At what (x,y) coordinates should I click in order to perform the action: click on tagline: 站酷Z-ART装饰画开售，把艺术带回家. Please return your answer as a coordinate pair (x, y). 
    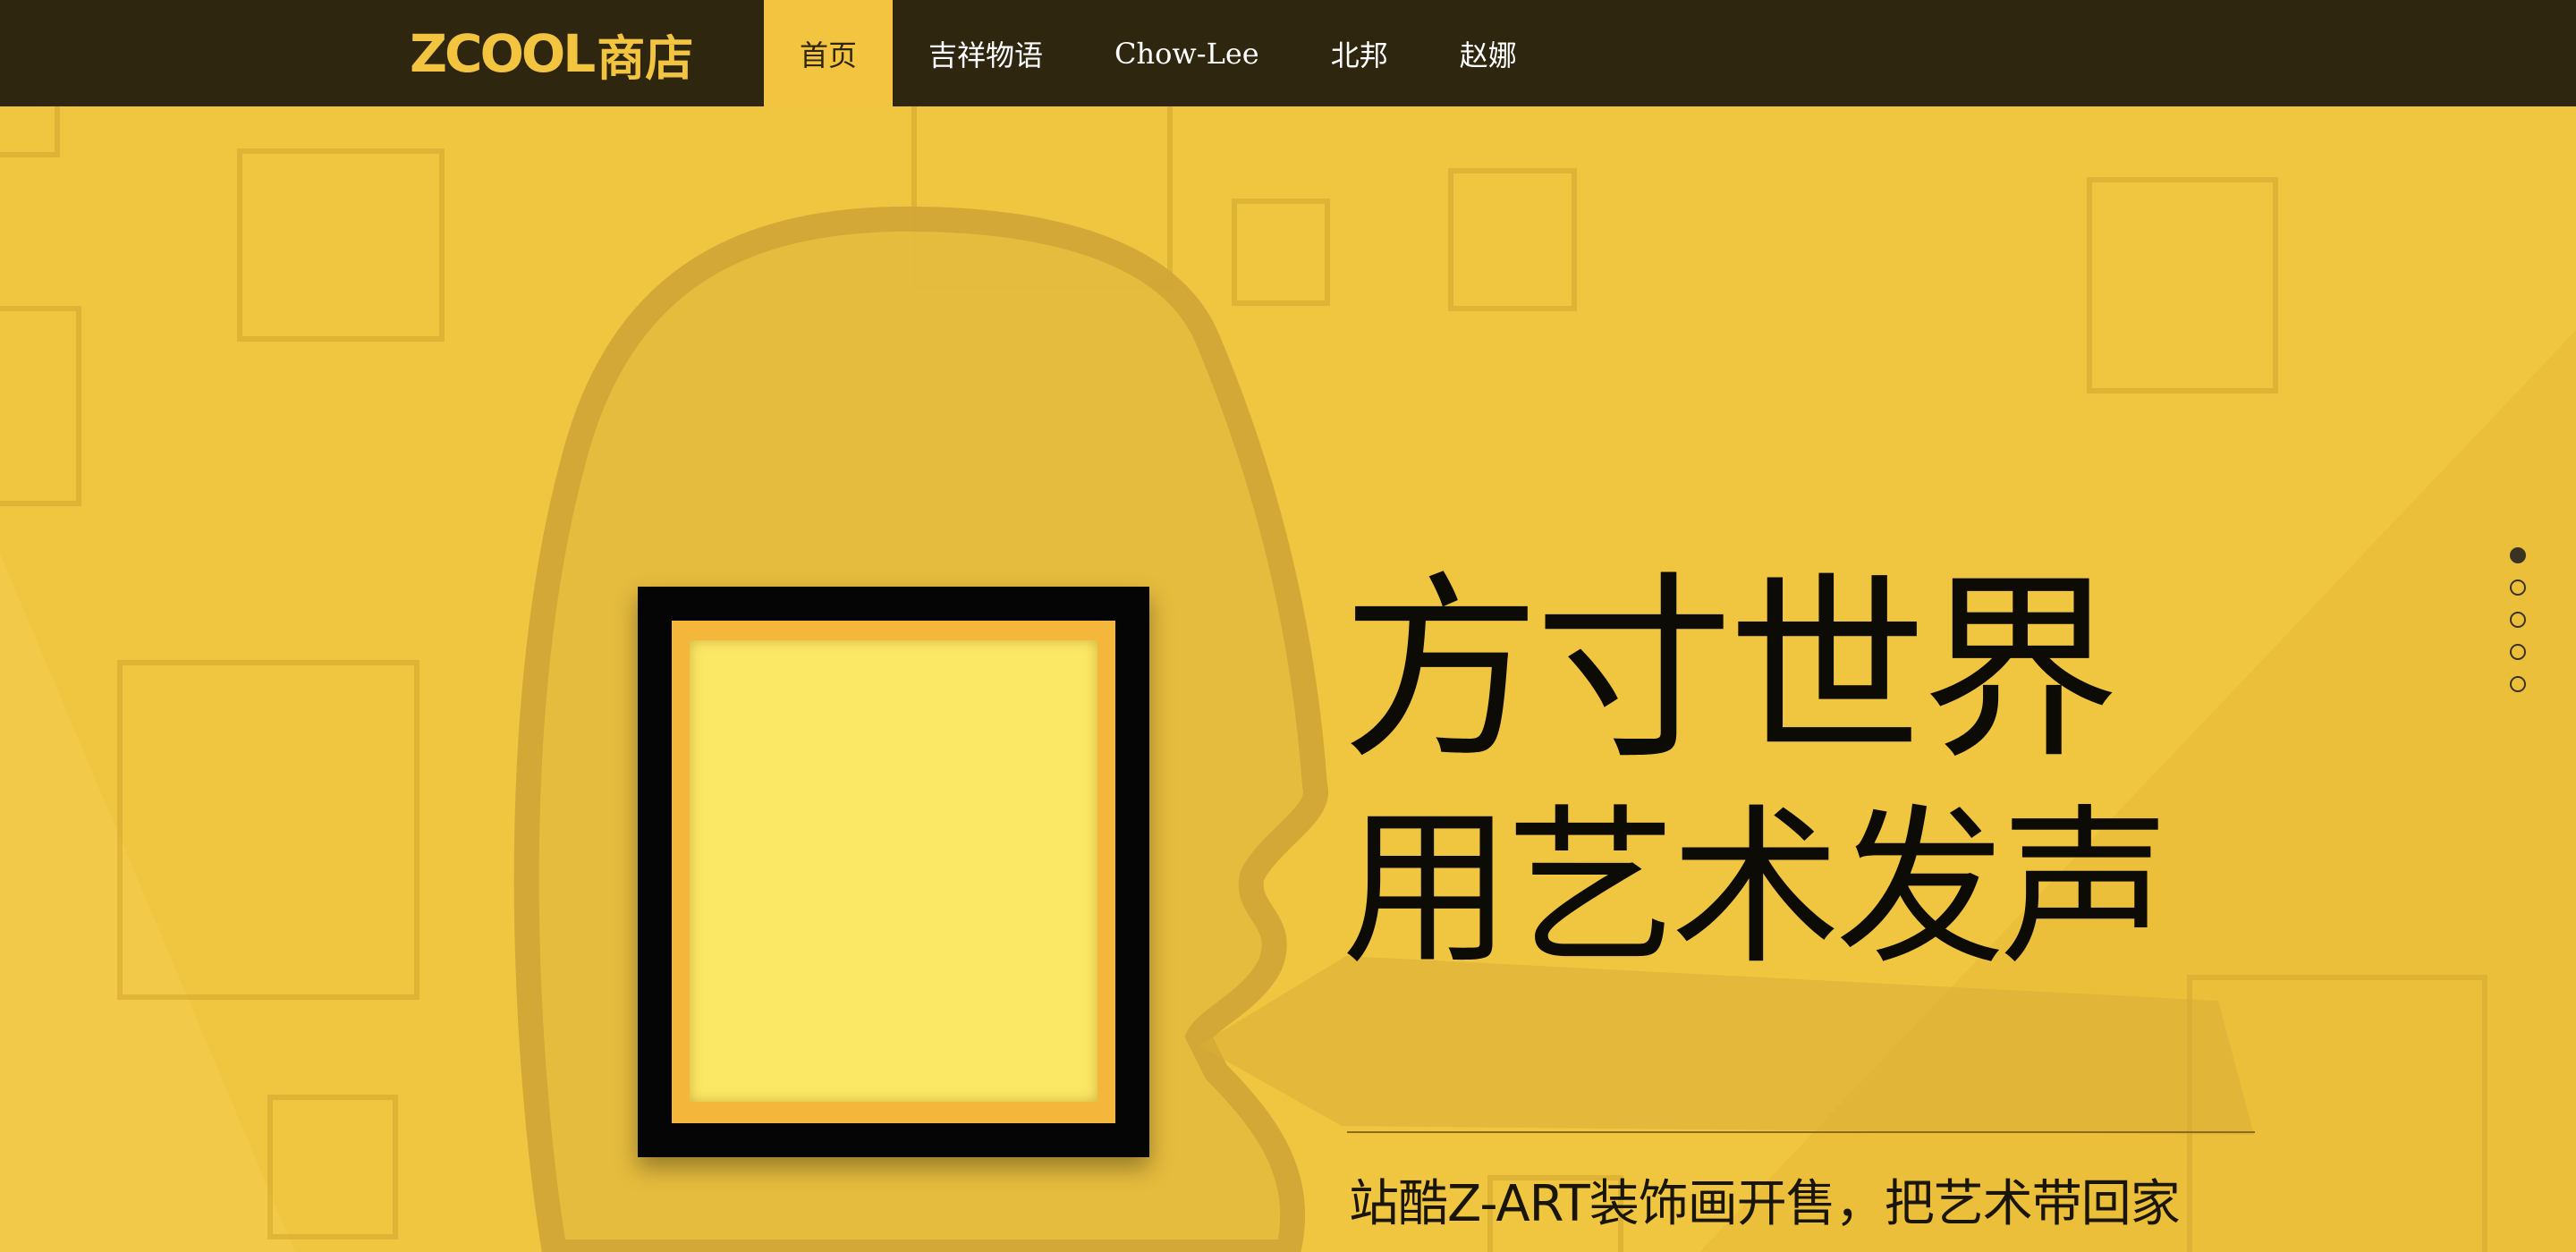
    Looking at the image, I should click on (1765, 1204).